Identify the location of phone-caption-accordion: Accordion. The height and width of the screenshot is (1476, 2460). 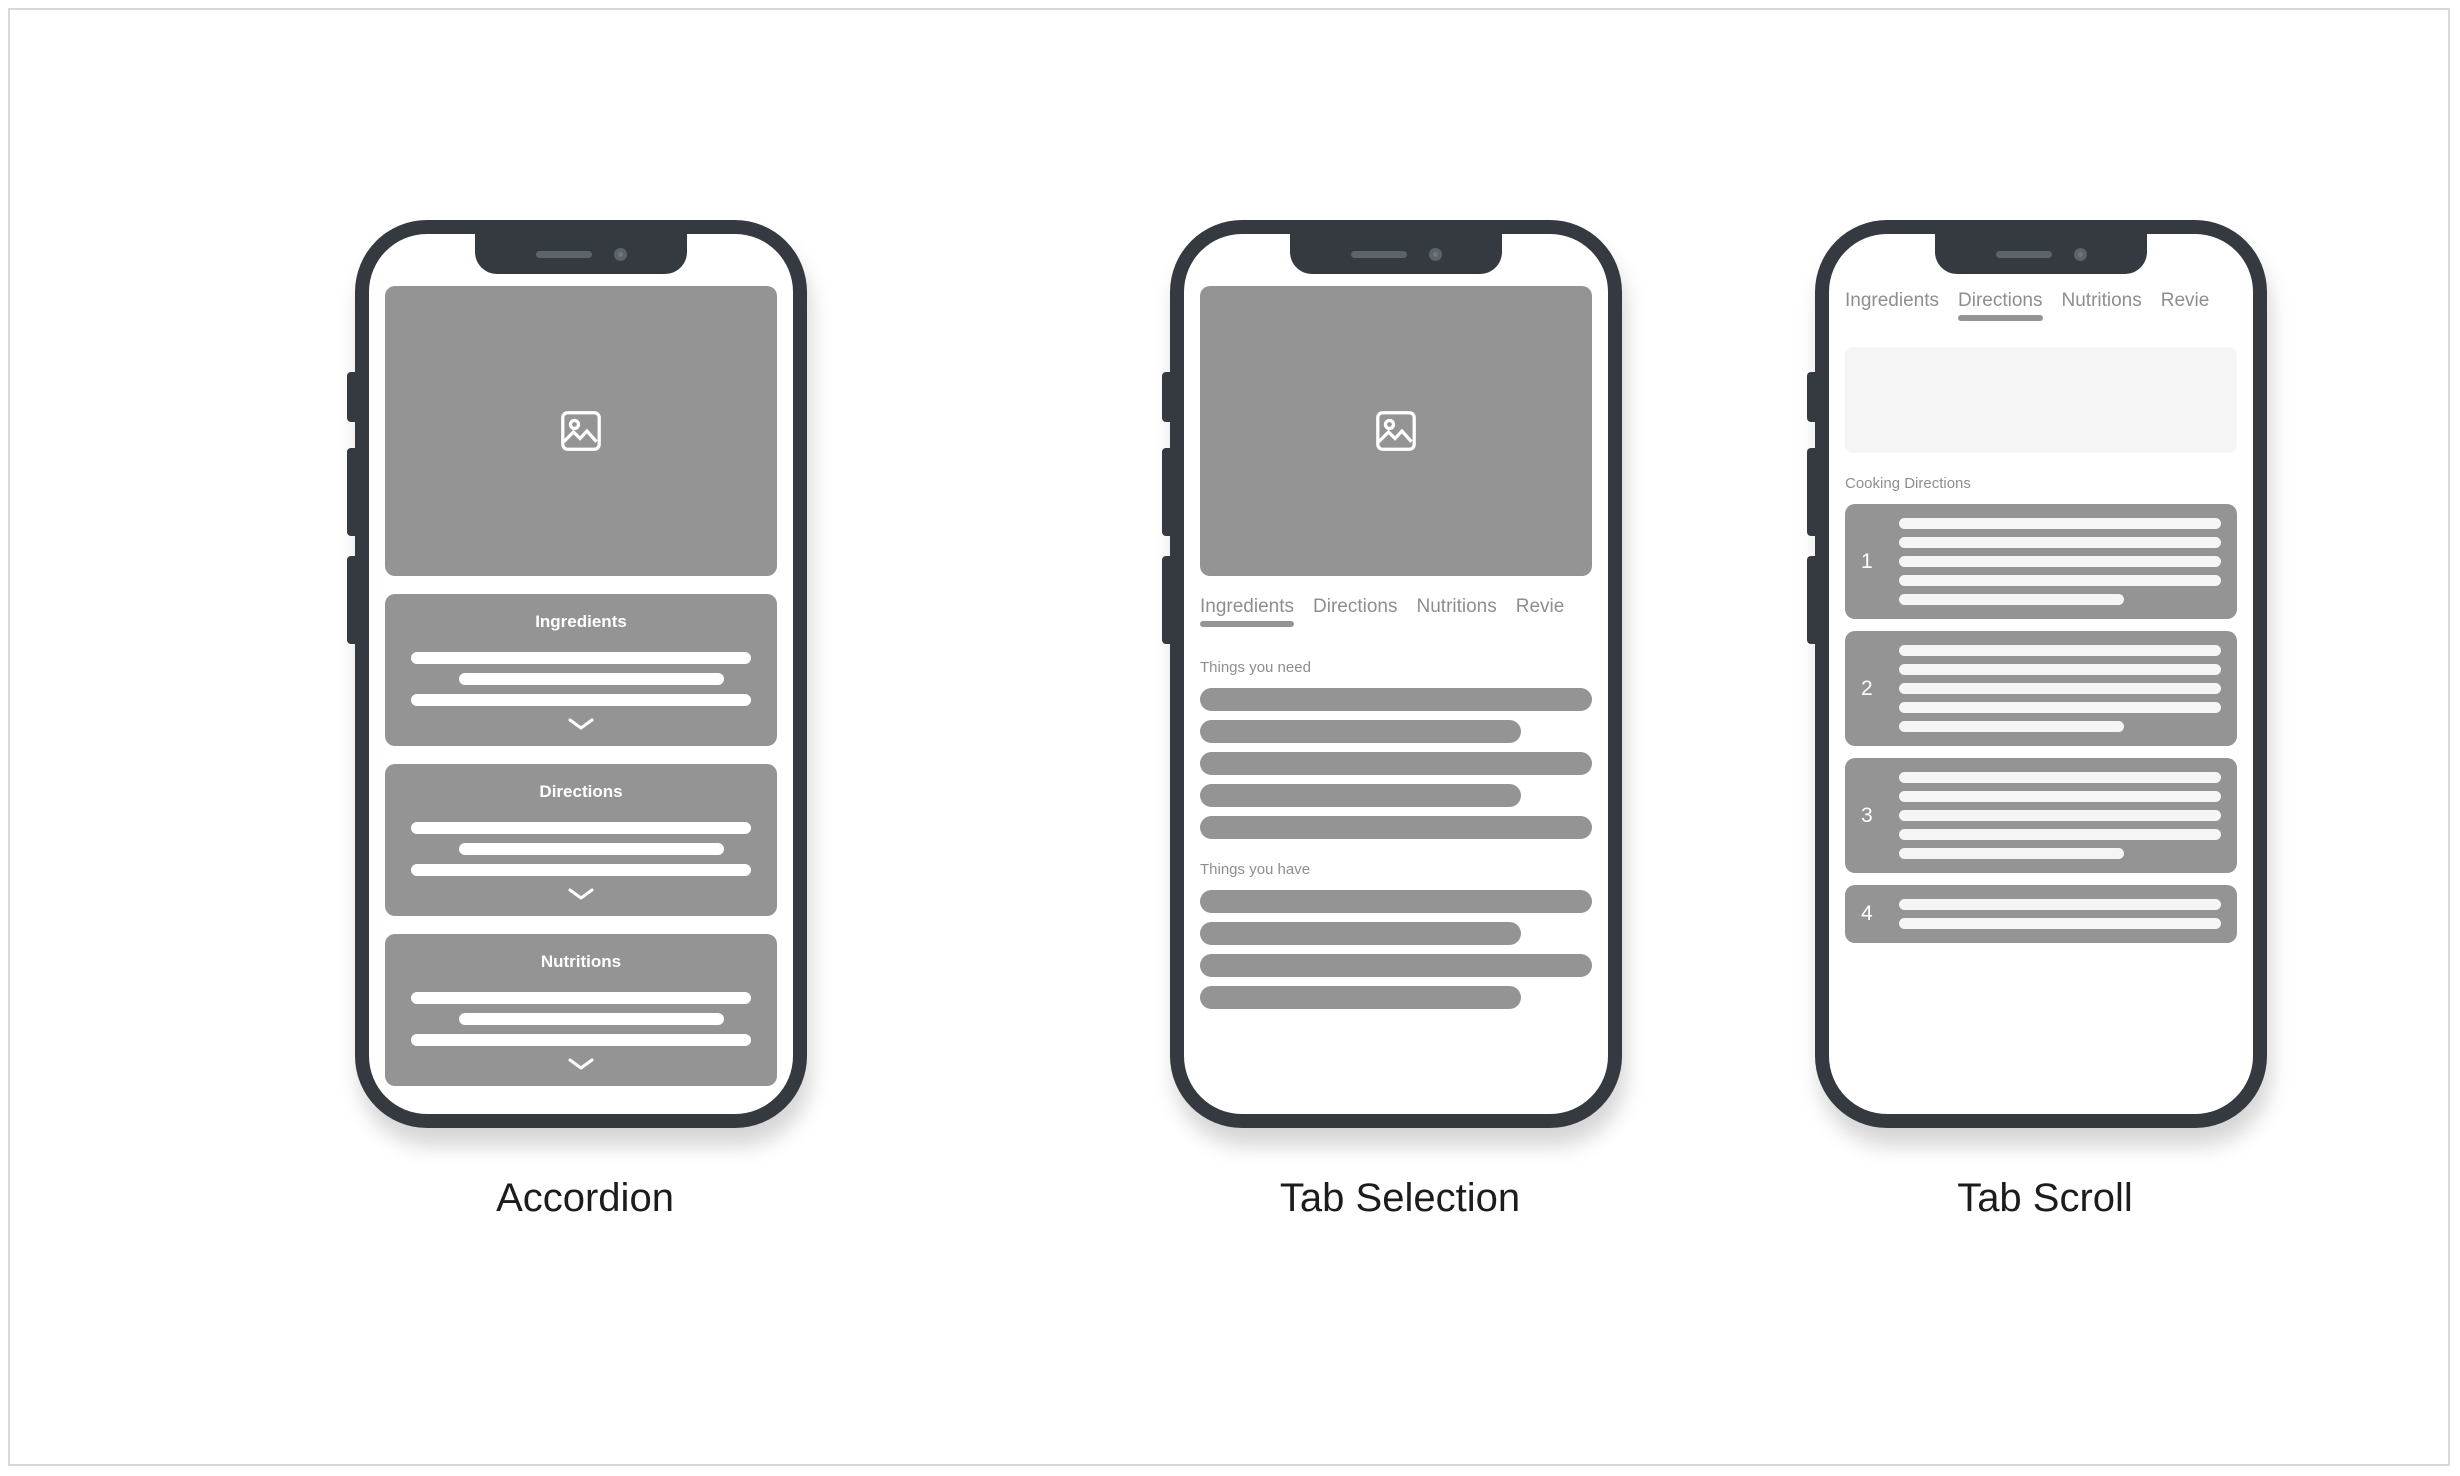
(585, 1198).